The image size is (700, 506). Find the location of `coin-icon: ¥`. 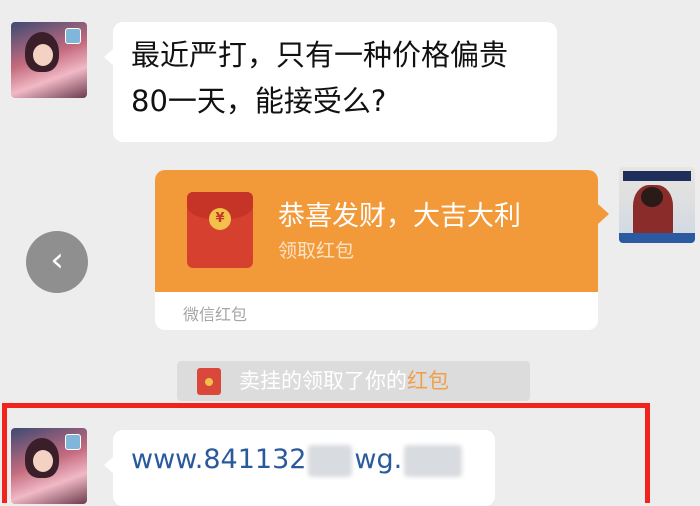

coin-icon: ¥ is located at coordinates (220, 219).